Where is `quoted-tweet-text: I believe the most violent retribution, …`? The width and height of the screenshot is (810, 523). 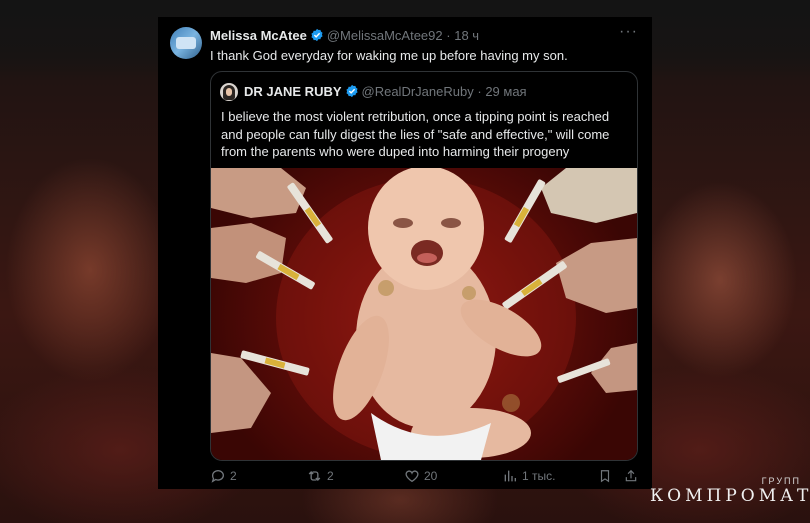 quoted-tweet-text: I believe the most violent retribution, … is located at coordinates (415, 134).